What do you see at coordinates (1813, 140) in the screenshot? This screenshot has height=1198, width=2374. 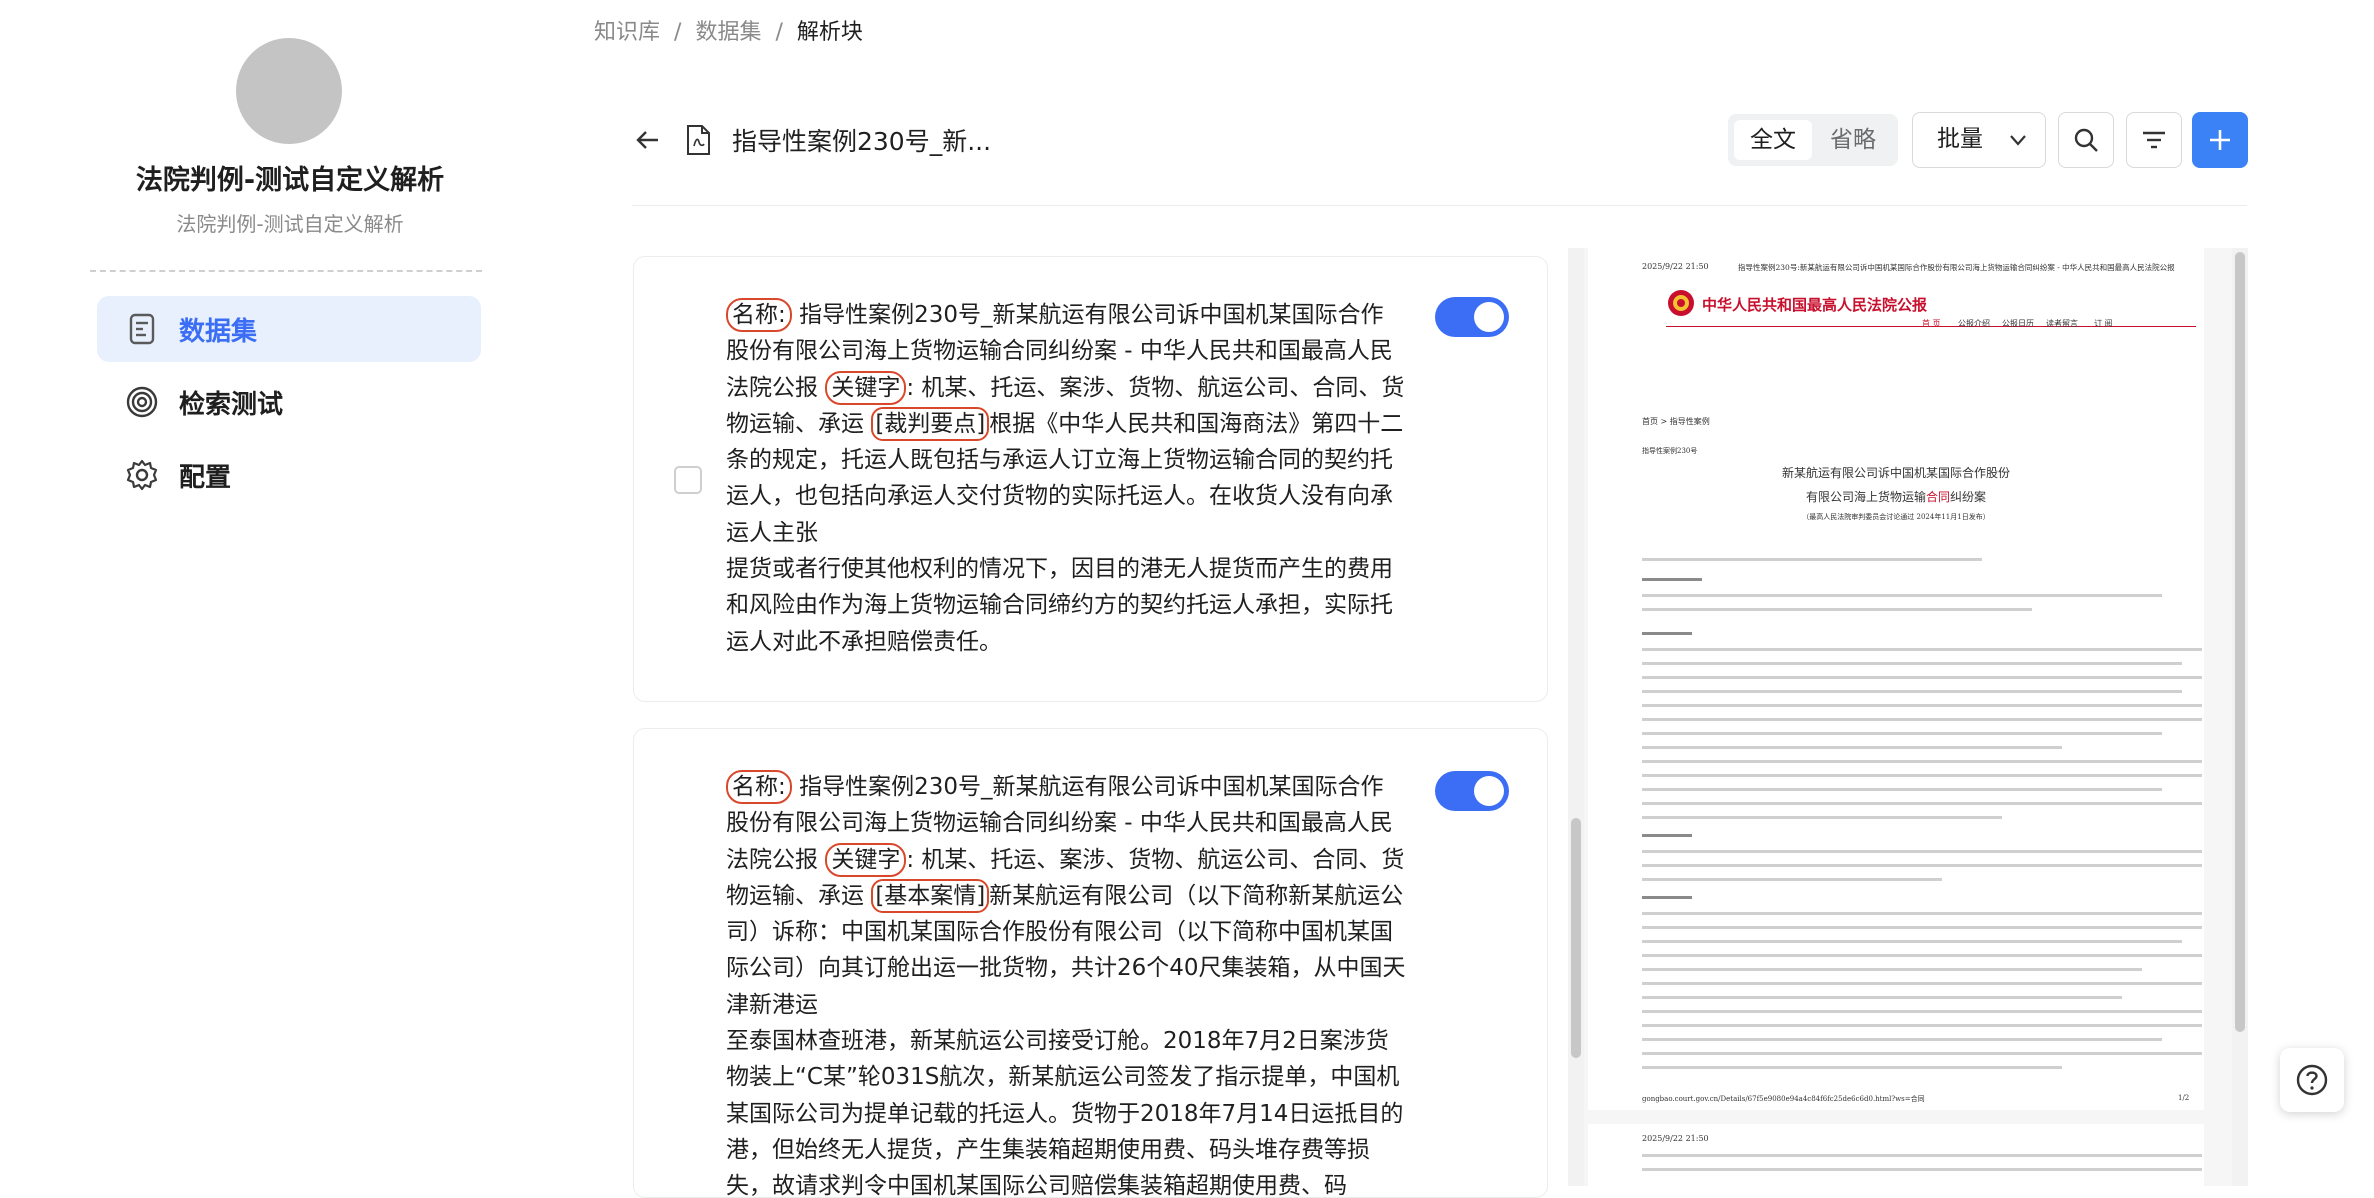 I see `view-mode-toggle: 全文 省略` at bounding box center [1813, 140].